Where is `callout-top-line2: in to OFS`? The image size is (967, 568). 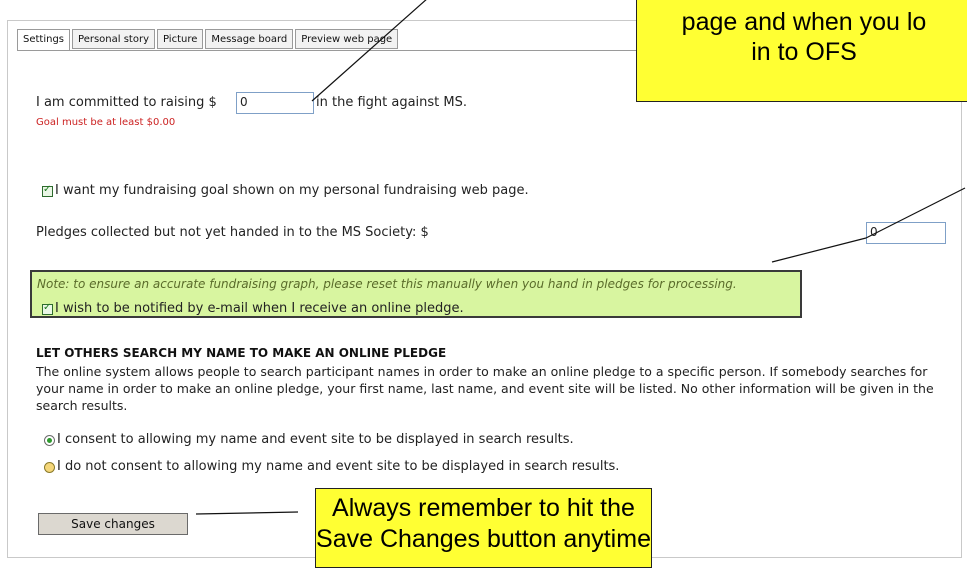 callout-top-line2: in to OFS is located at coordinates (804, 52).